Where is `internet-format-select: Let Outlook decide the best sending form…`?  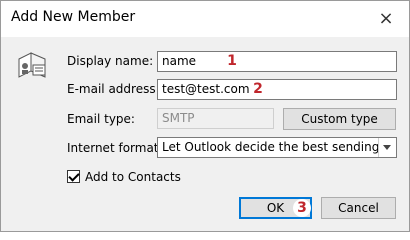
internet-format-select: Let Outlook decide the best sending form… is located at coordinates (277, 147).